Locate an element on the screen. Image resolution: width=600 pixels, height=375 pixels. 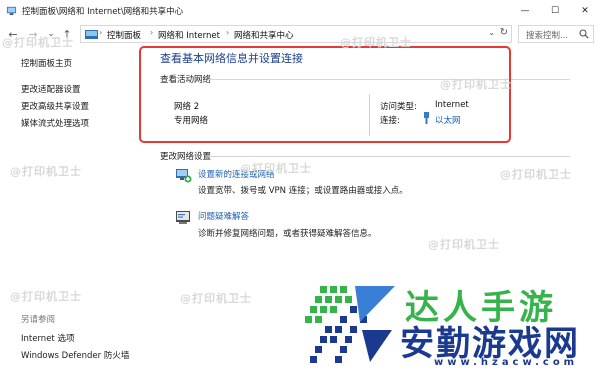
minimize-icon: — is located at coordinates (525, 11).